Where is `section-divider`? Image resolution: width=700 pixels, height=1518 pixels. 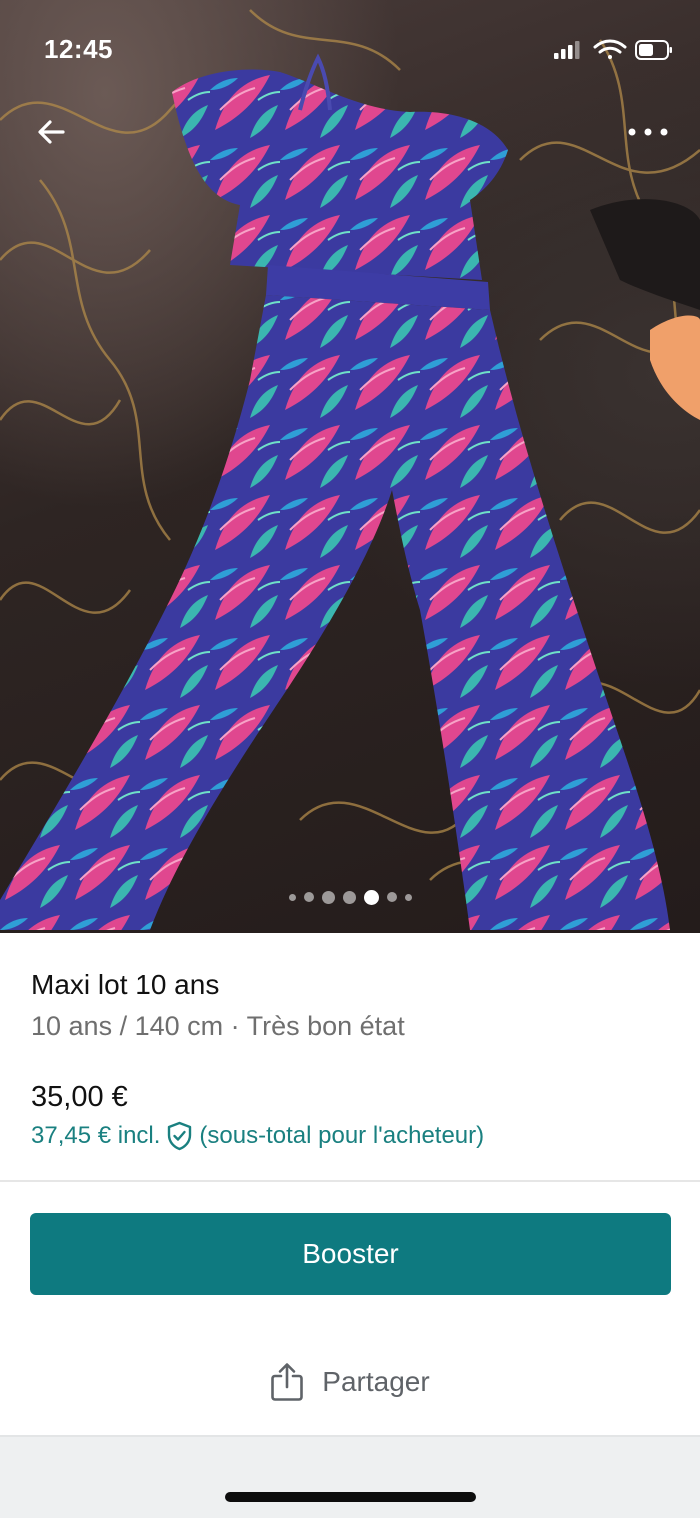 section-divider is located at coordinates (350, 1181).